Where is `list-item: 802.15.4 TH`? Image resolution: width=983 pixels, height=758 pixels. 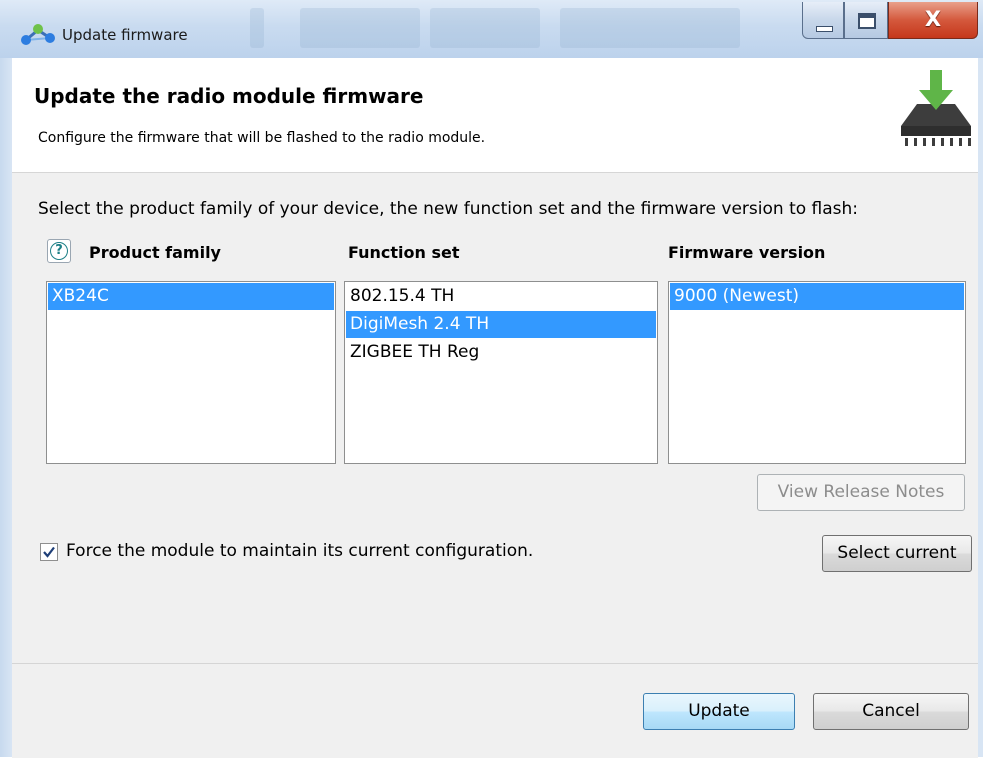
list-item: 802.15.4 TH is located at coordinates (501, 296).